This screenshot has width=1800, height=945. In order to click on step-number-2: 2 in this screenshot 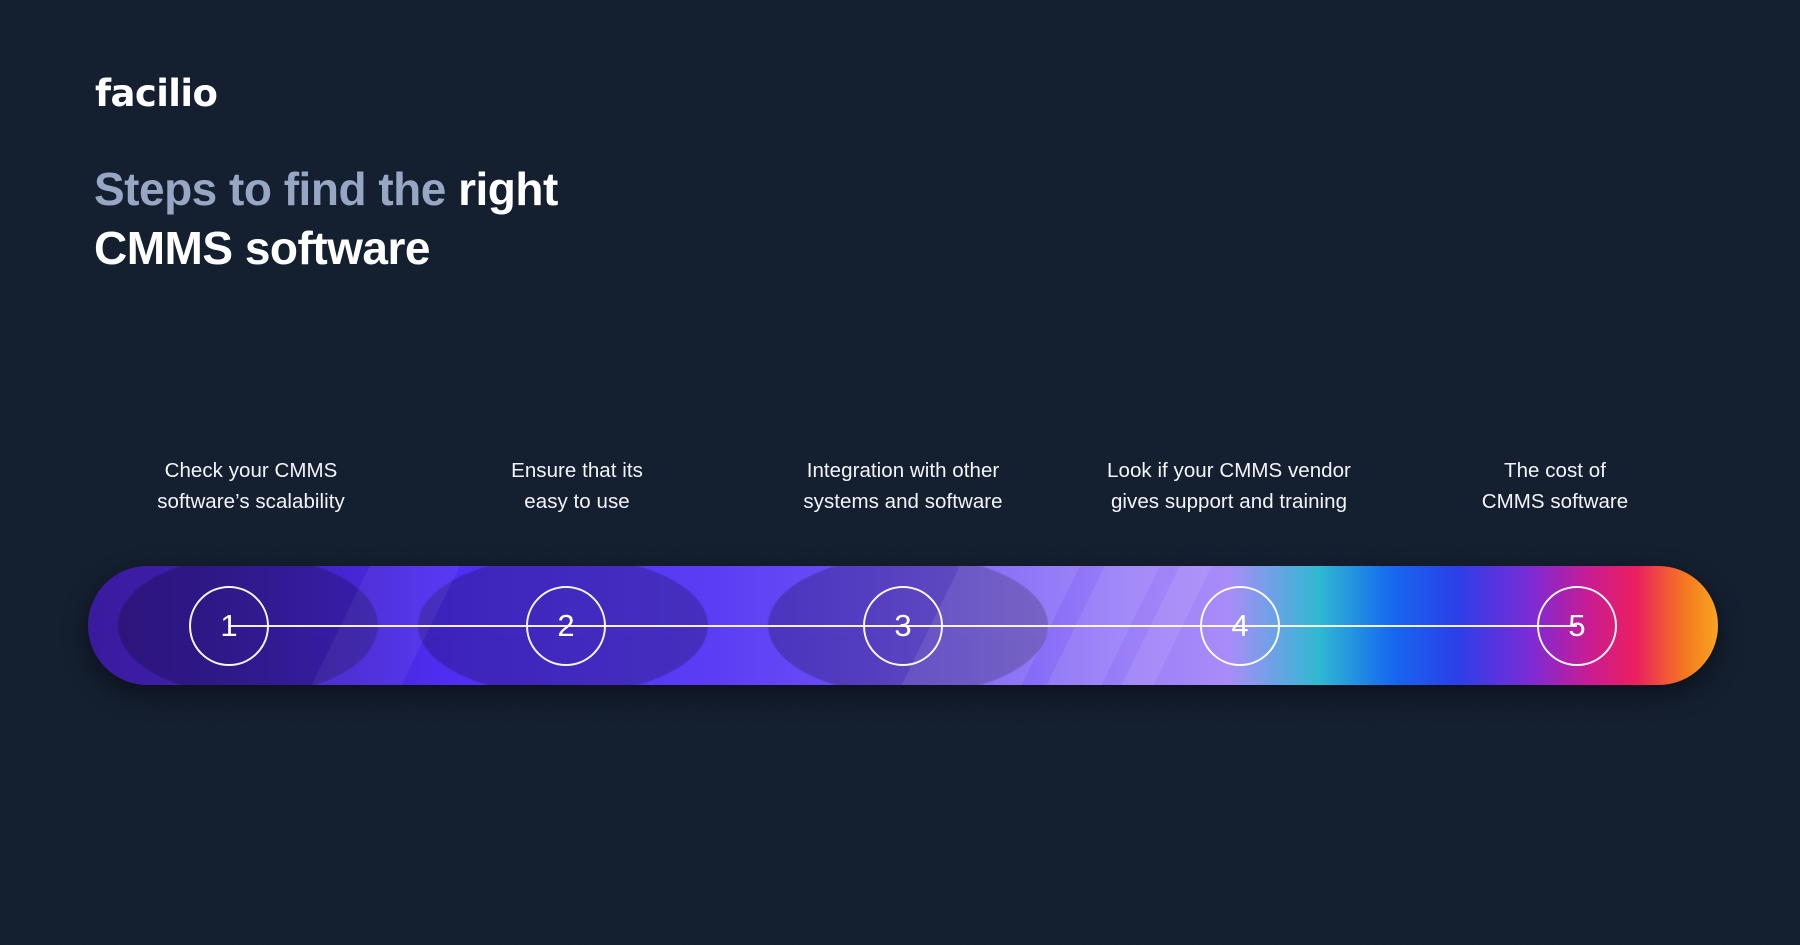, I will do `click(566, 625)`.